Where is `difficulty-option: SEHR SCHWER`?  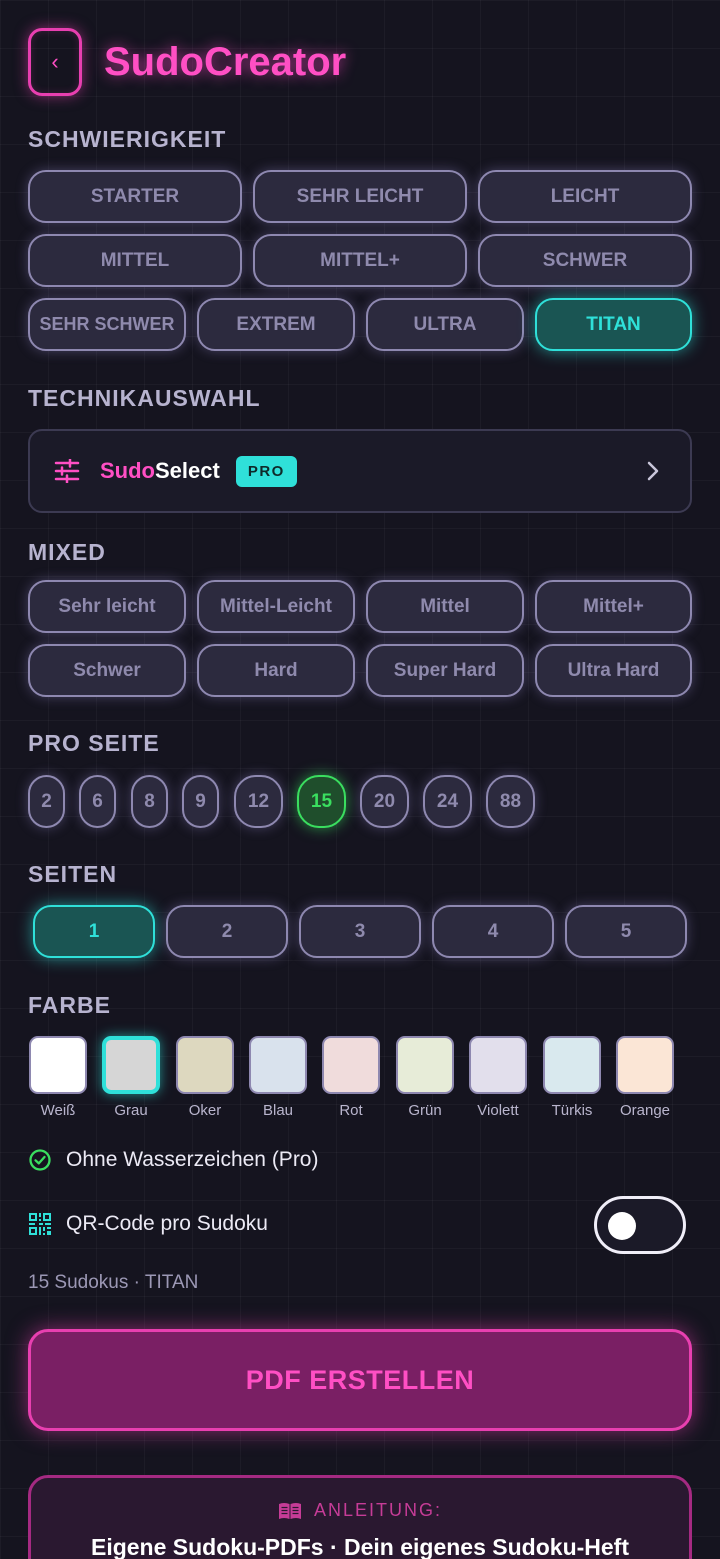
difficulty-option: SEHR SCHWER is located at coordinates (107, 324).